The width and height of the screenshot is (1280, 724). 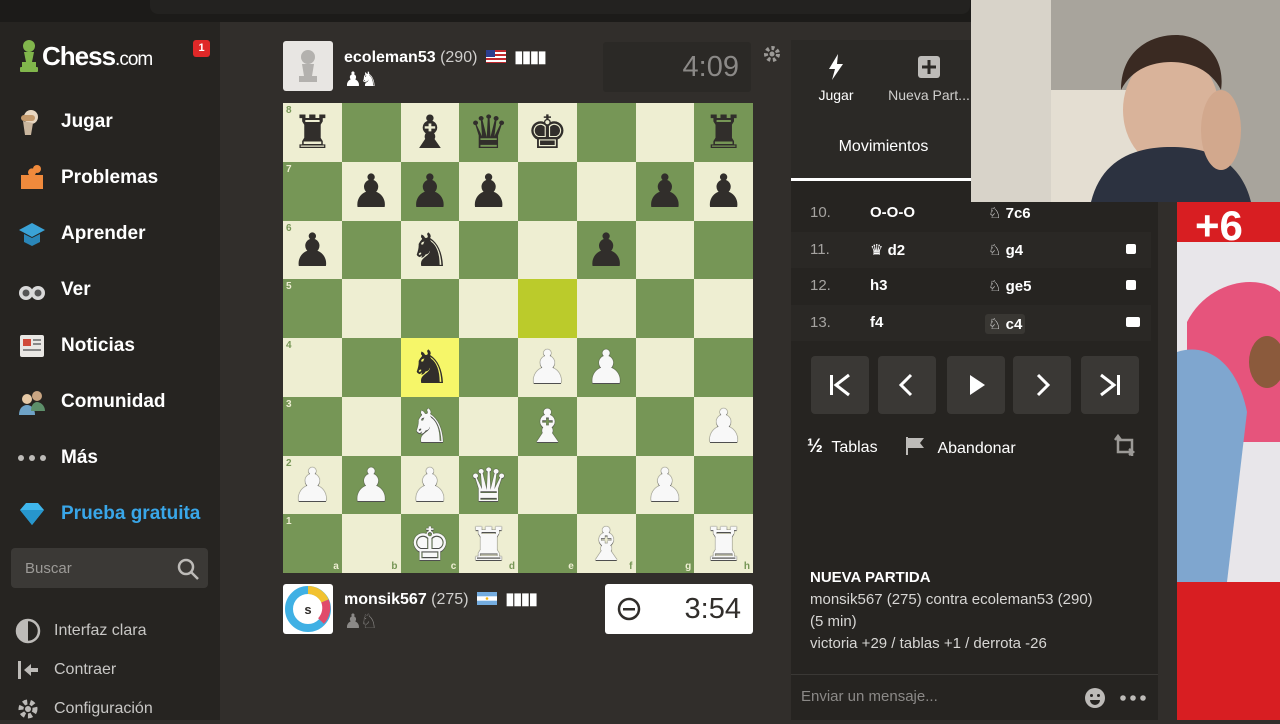 What do you see at coordinates (892, 212) in the screenshot?
I see `white-move: O-O-O` at bounding box center [892, 212].